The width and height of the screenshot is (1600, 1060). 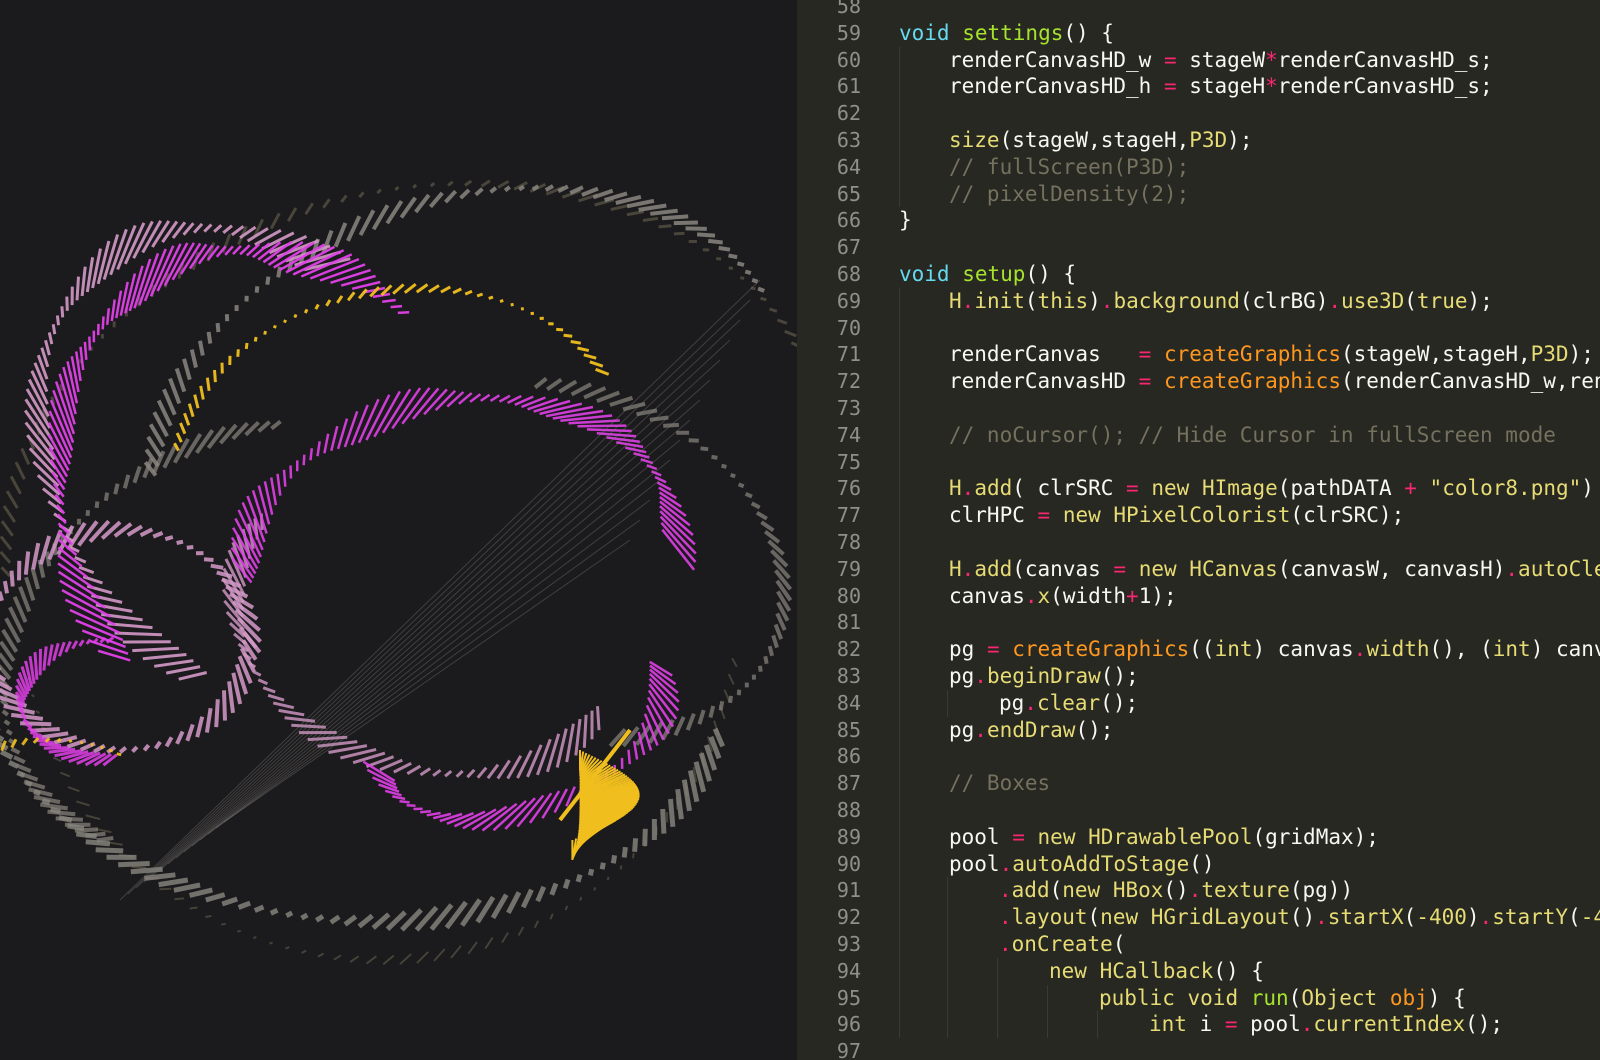 I want to click on code-token: renderCanvasHD_s;, so click(x=1385, y=59).